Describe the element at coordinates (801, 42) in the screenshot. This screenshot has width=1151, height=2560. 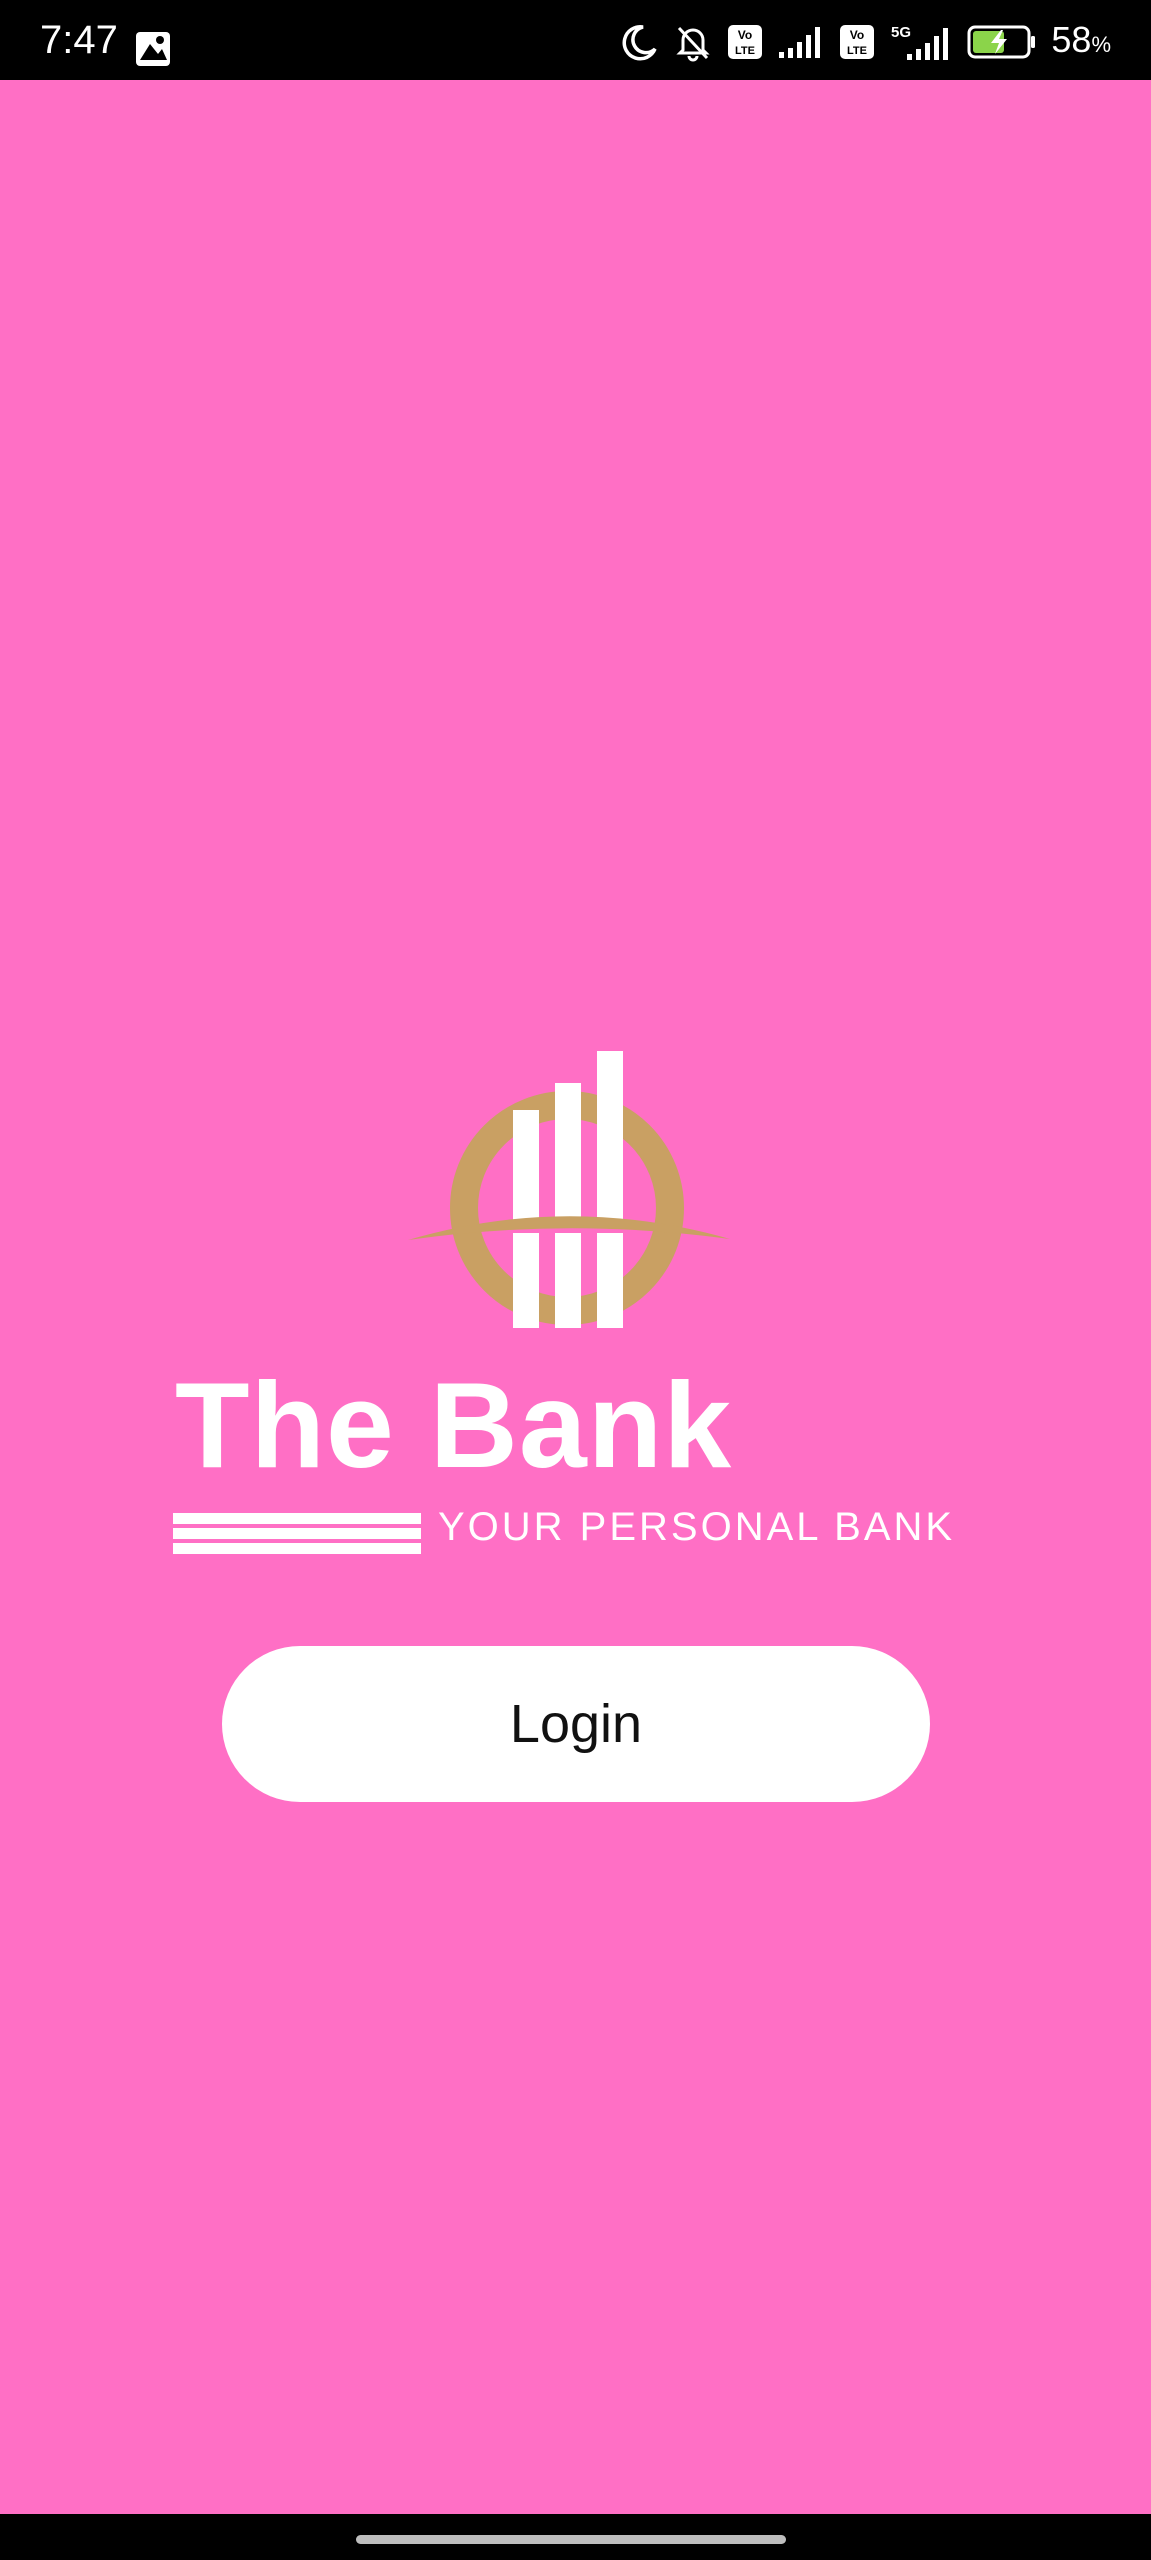
I see `signal-icon` at that location.